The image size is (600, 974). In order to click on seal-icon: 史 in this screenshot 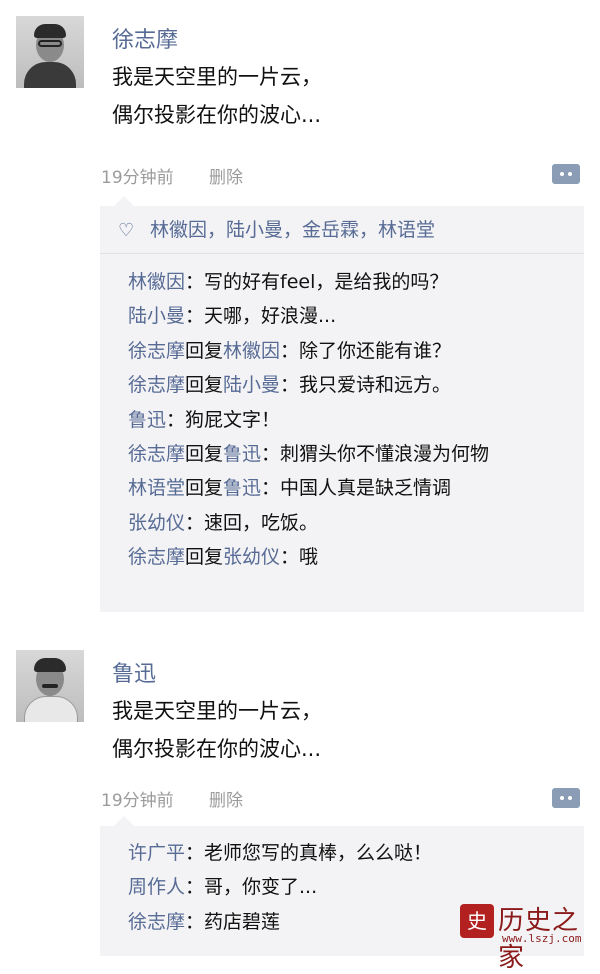, I will do `click(477, 921)`.